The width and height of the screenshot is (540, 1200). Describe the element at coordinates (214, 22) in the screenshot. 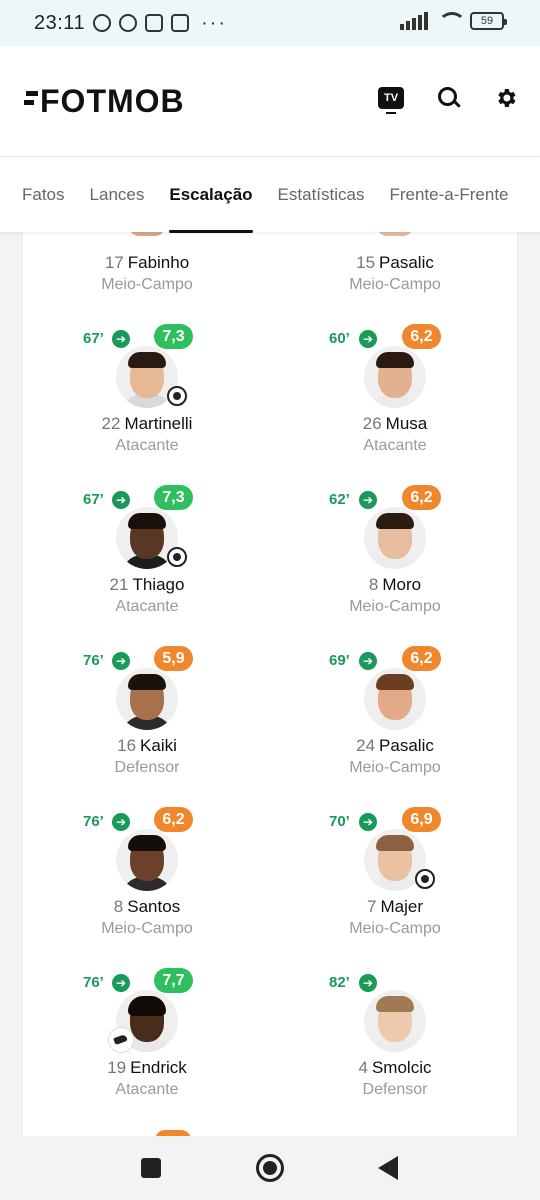

I see `more-notifications-icon: ···` at that location.